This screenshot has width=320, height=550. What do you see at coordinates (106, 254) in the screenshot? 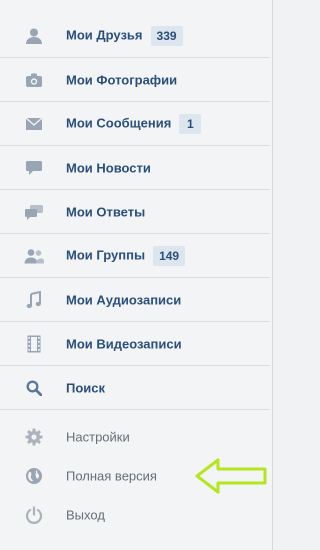
I see `menu-item-label: Мои Группы` at bounding box center [106, 254].